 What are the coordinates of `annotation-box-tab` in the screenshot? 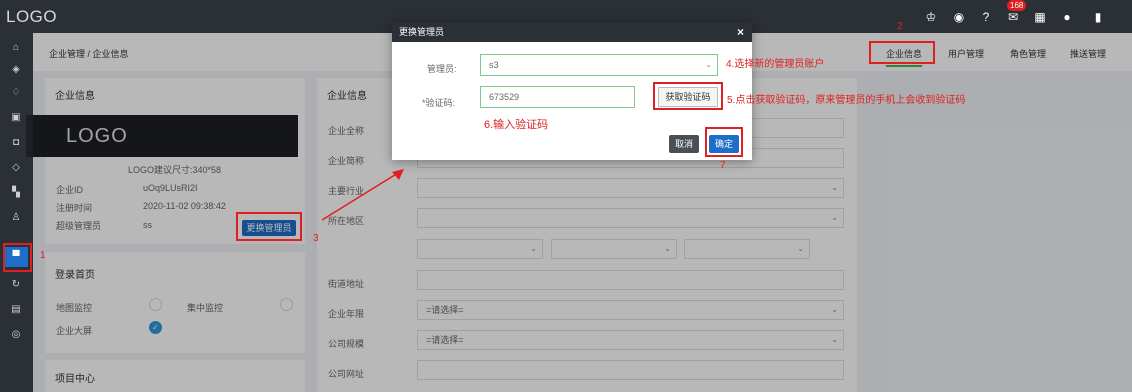 It's located at (902, 52).